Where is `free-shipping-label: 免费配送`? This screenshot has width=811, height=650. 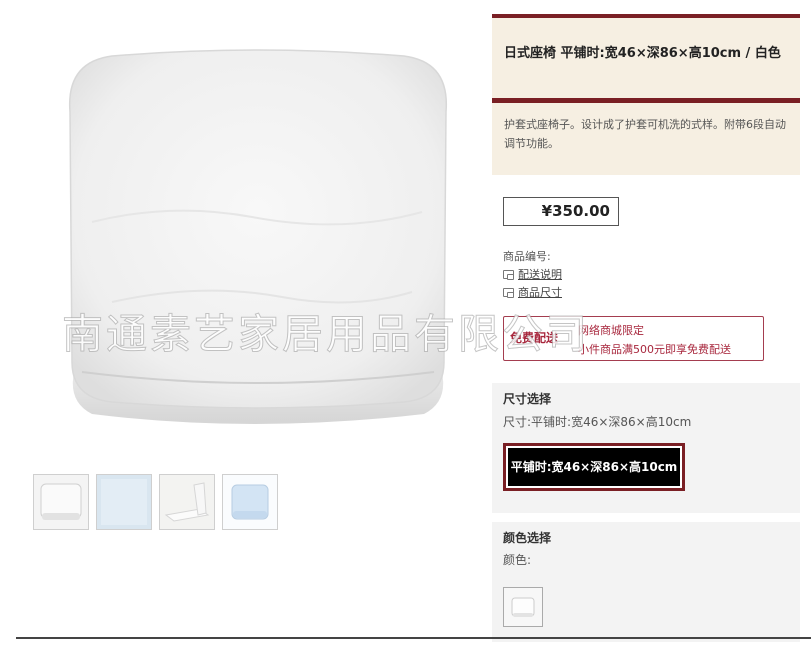
free-shipping-label: 免费配送 is located at coordinates (534, 338).